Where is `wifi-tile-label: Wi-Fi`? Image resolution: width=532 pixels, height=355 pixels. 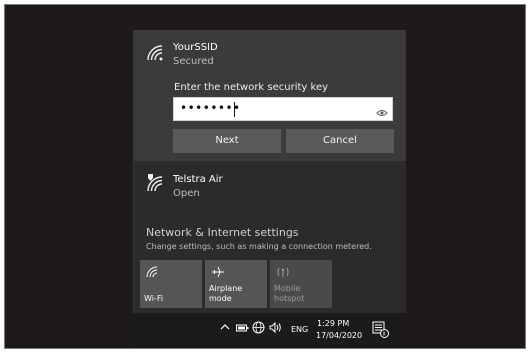 wifi-tile-label: Wi-Fi is located at coordinates (154, 298).